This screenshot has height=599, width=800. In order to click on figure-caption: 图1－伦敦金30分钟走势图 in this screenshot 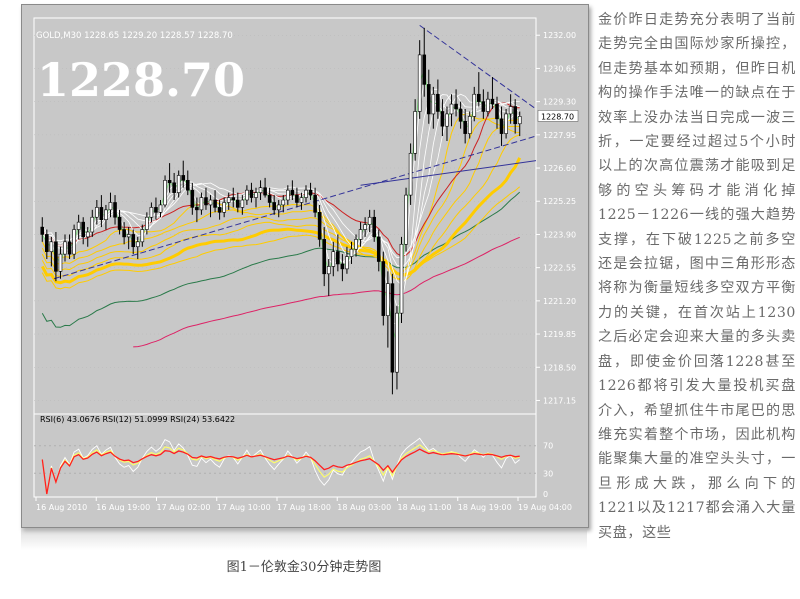, I will do `click(304, 567)`.